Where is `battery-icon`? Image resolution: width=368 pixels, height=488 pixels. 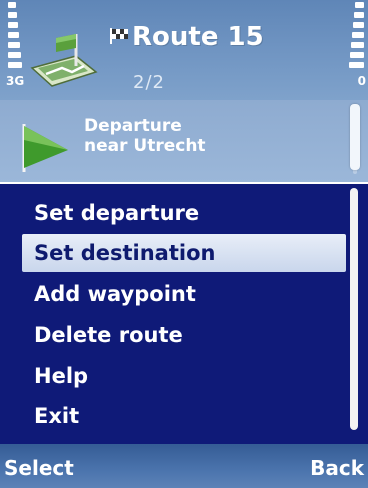 battery-icon is located at coordinates (356, 37).